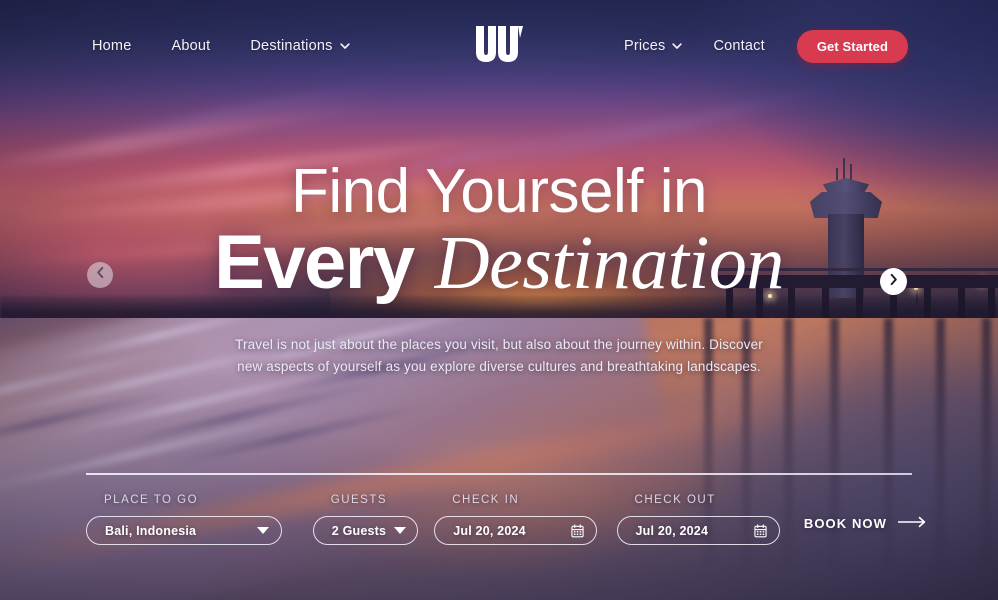  What do you see at coordinates (644, 46) in the screenshot?
I see `nav-label: Prices` at bounding box center [644, 46].